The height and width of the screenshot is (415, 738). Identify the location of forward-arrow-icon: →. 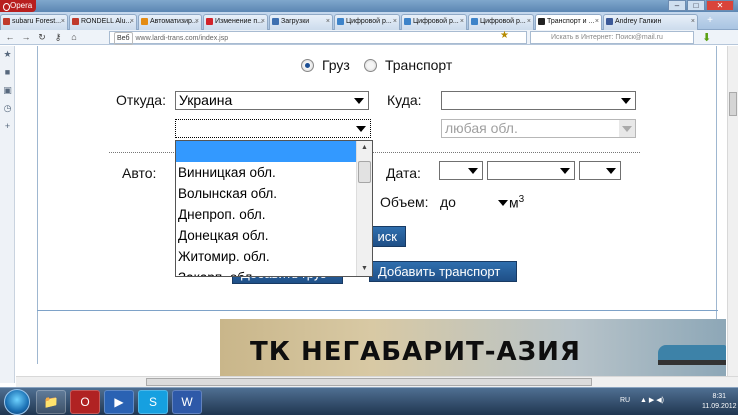
(26, 37).